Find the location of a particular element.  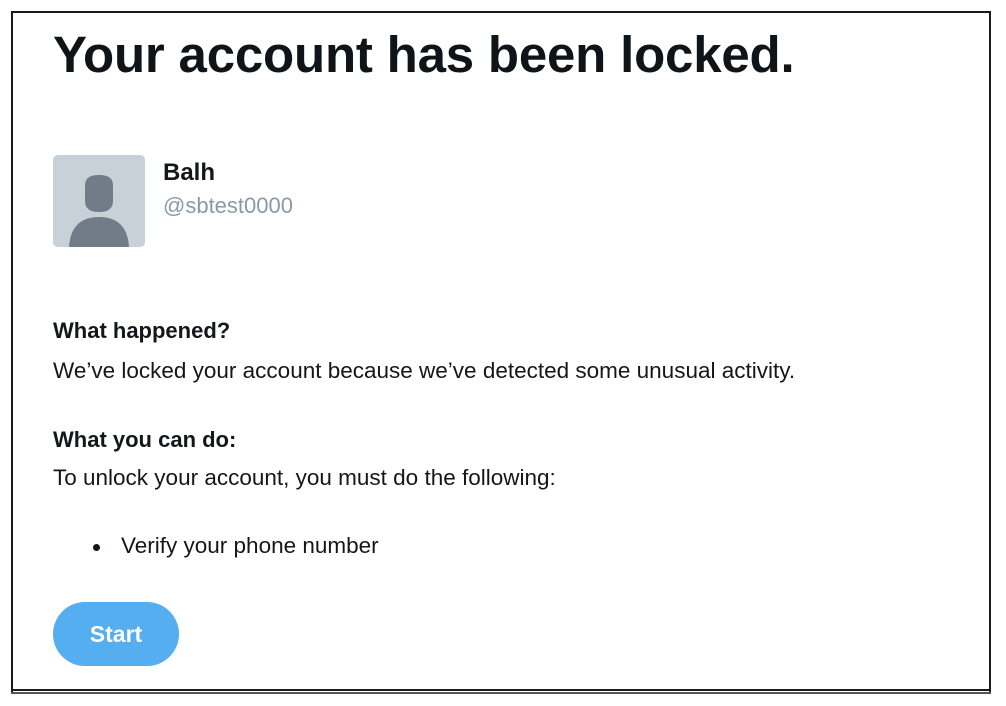

avatar is located at coordinates (99, 201).